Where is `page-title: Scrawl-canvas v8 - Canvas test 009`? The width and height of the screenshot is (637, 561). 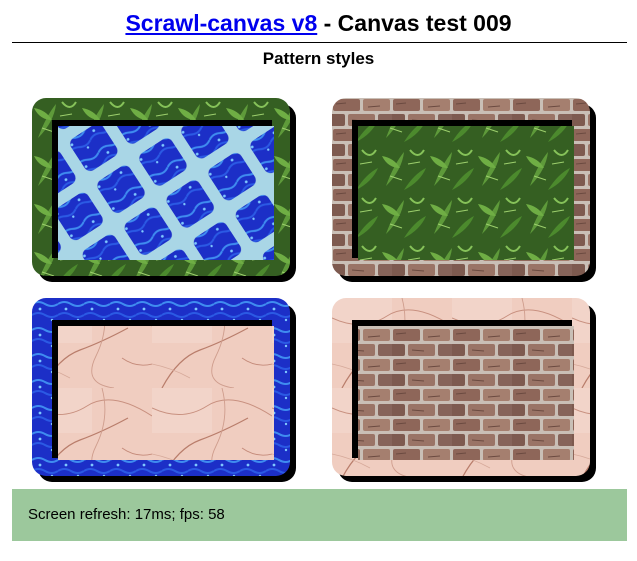 page-title: Scrawl-canvas v8 - Canvas test 009 is located at coordinates (318, 23).